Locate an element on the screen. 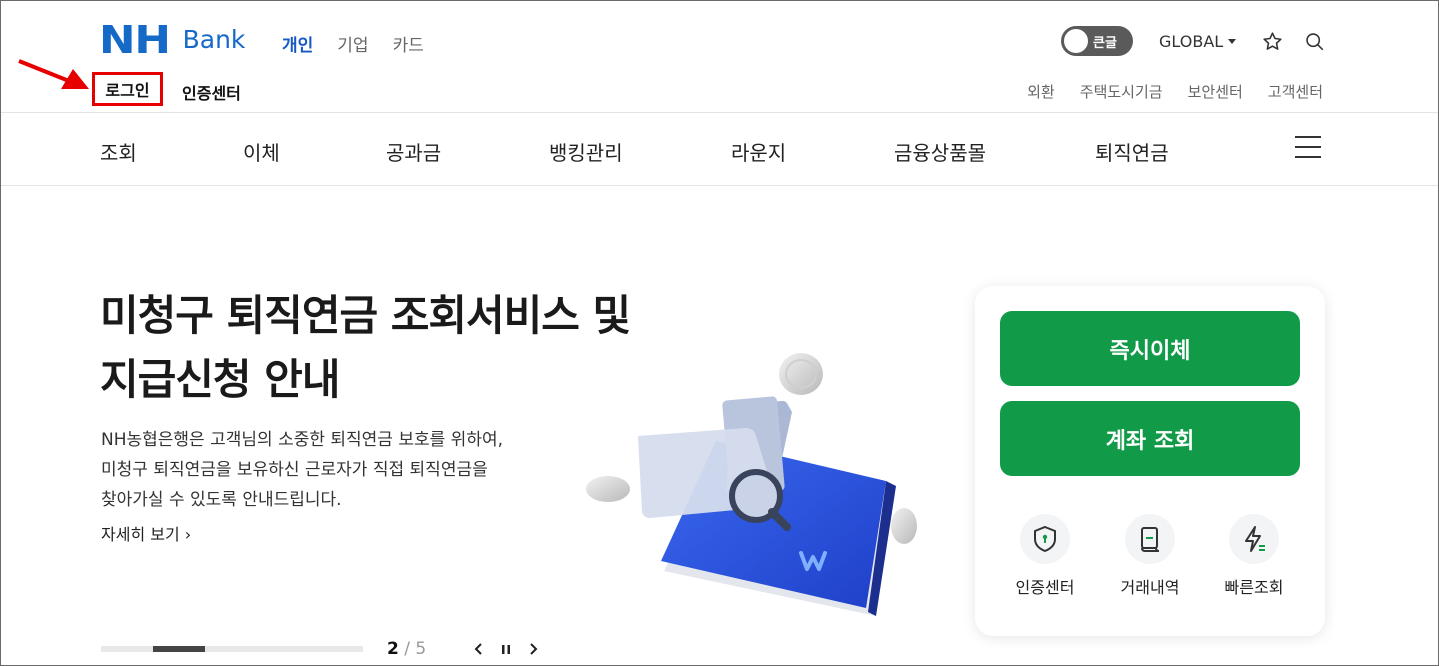 This screenshot has width=1439, height=666. gnb-item-product-mall: 금융상품몰 is located at coordinates (940, 151).